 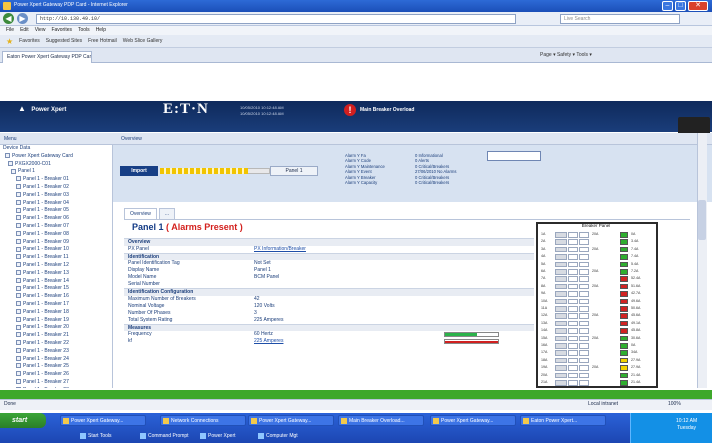 What do you see at coordinates (56, 149) in the screenshot?
I see `tree-root: Device Data` at bounding box center [56, 149].